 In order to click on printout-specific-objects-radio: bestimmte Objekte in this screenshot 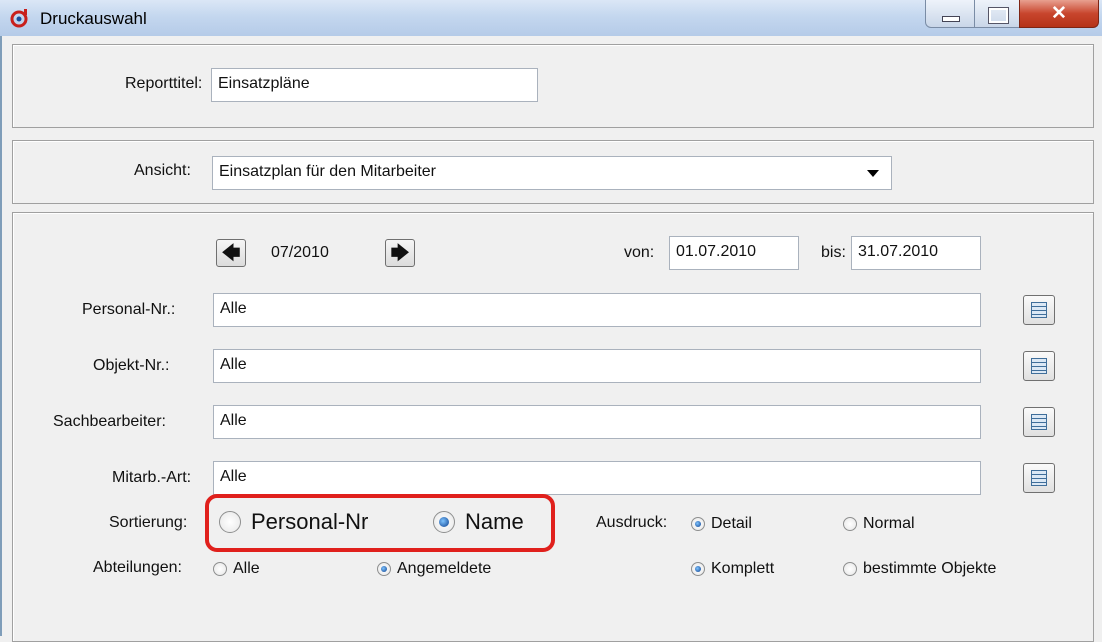, I will do `click(919, 569)`.